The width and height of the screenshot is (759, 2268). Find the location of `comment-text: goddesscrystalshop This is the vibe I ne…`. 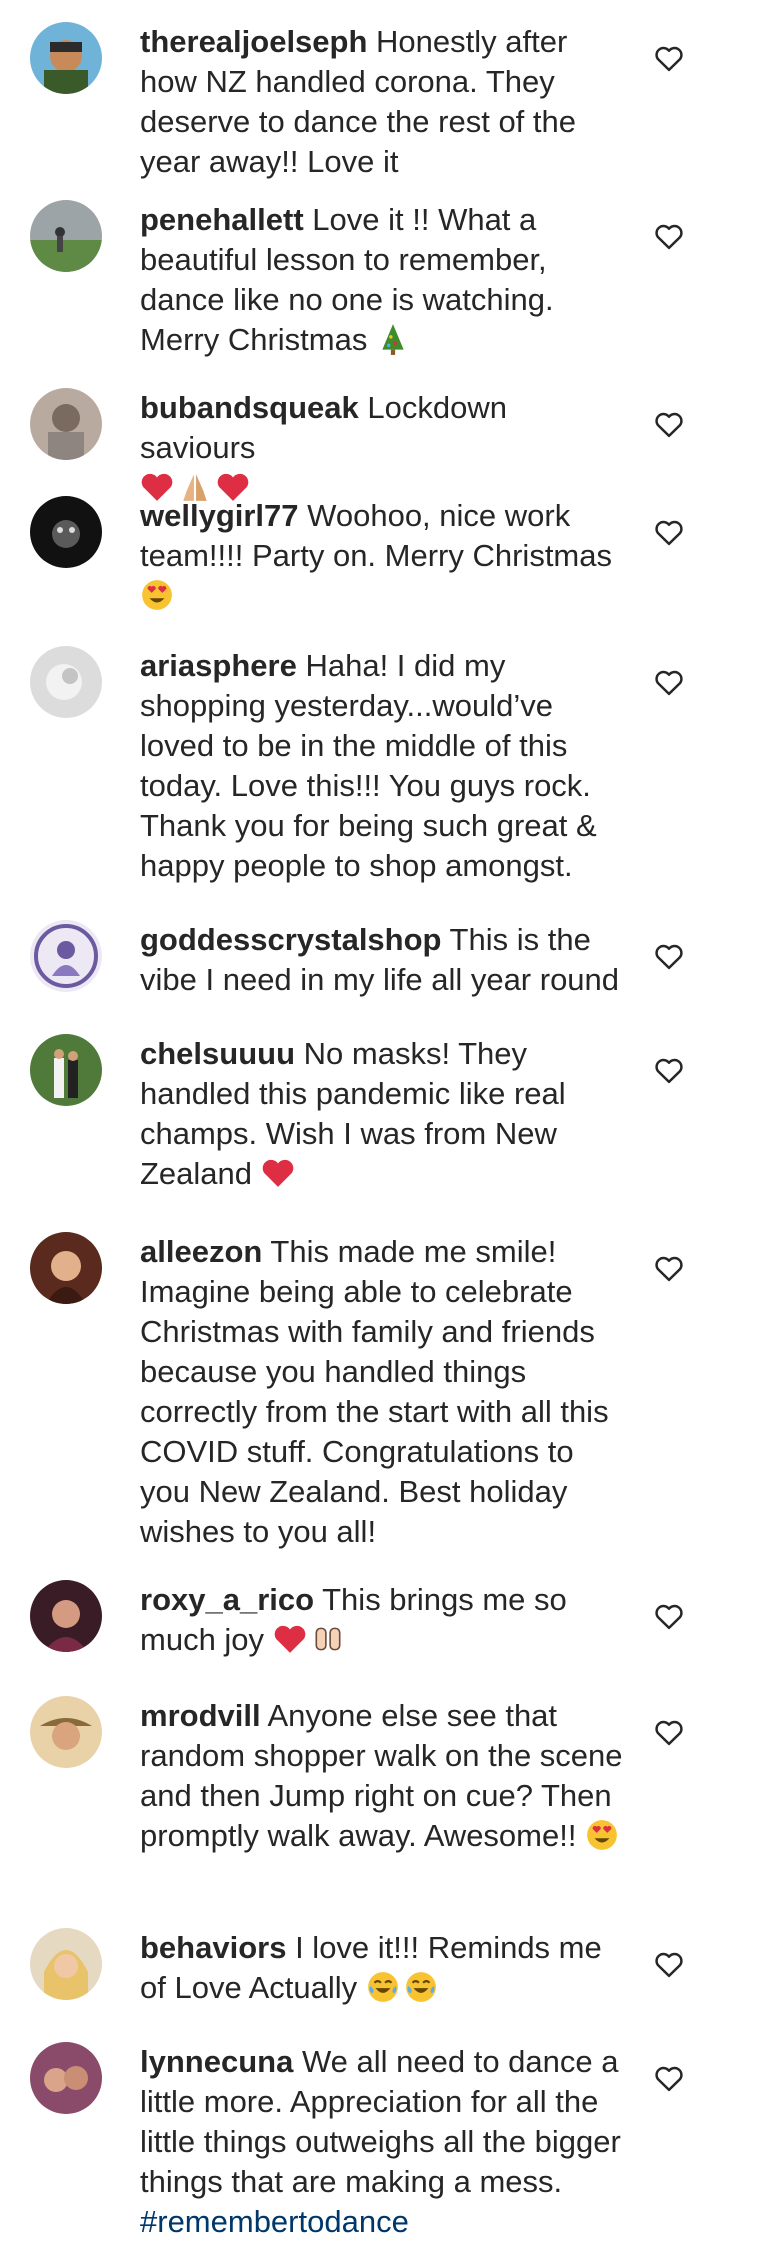

comment-text: goddesscrystalshop This is the vibe I ne… is located at coordinates (385, 960).